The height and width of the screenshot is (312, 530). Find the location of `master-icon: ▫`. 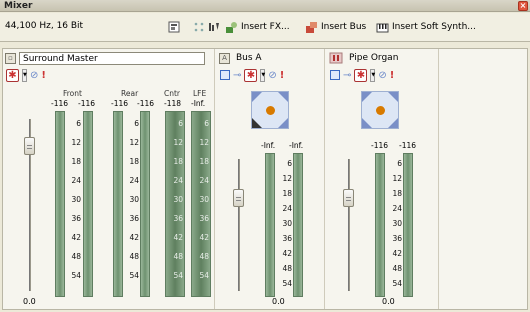

master-icon: ▫ is located at coordinates (10, 58).